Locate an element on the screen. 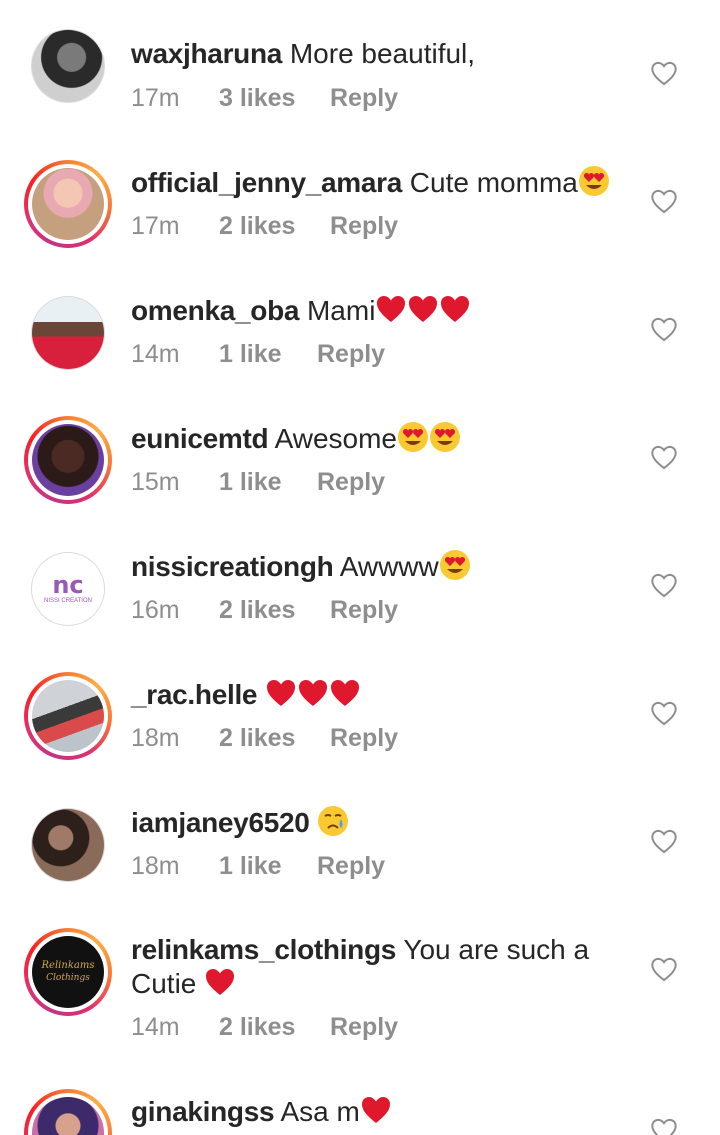  comment-meta: 14m 2 likes Reply is located at coordinates (264, 1027).